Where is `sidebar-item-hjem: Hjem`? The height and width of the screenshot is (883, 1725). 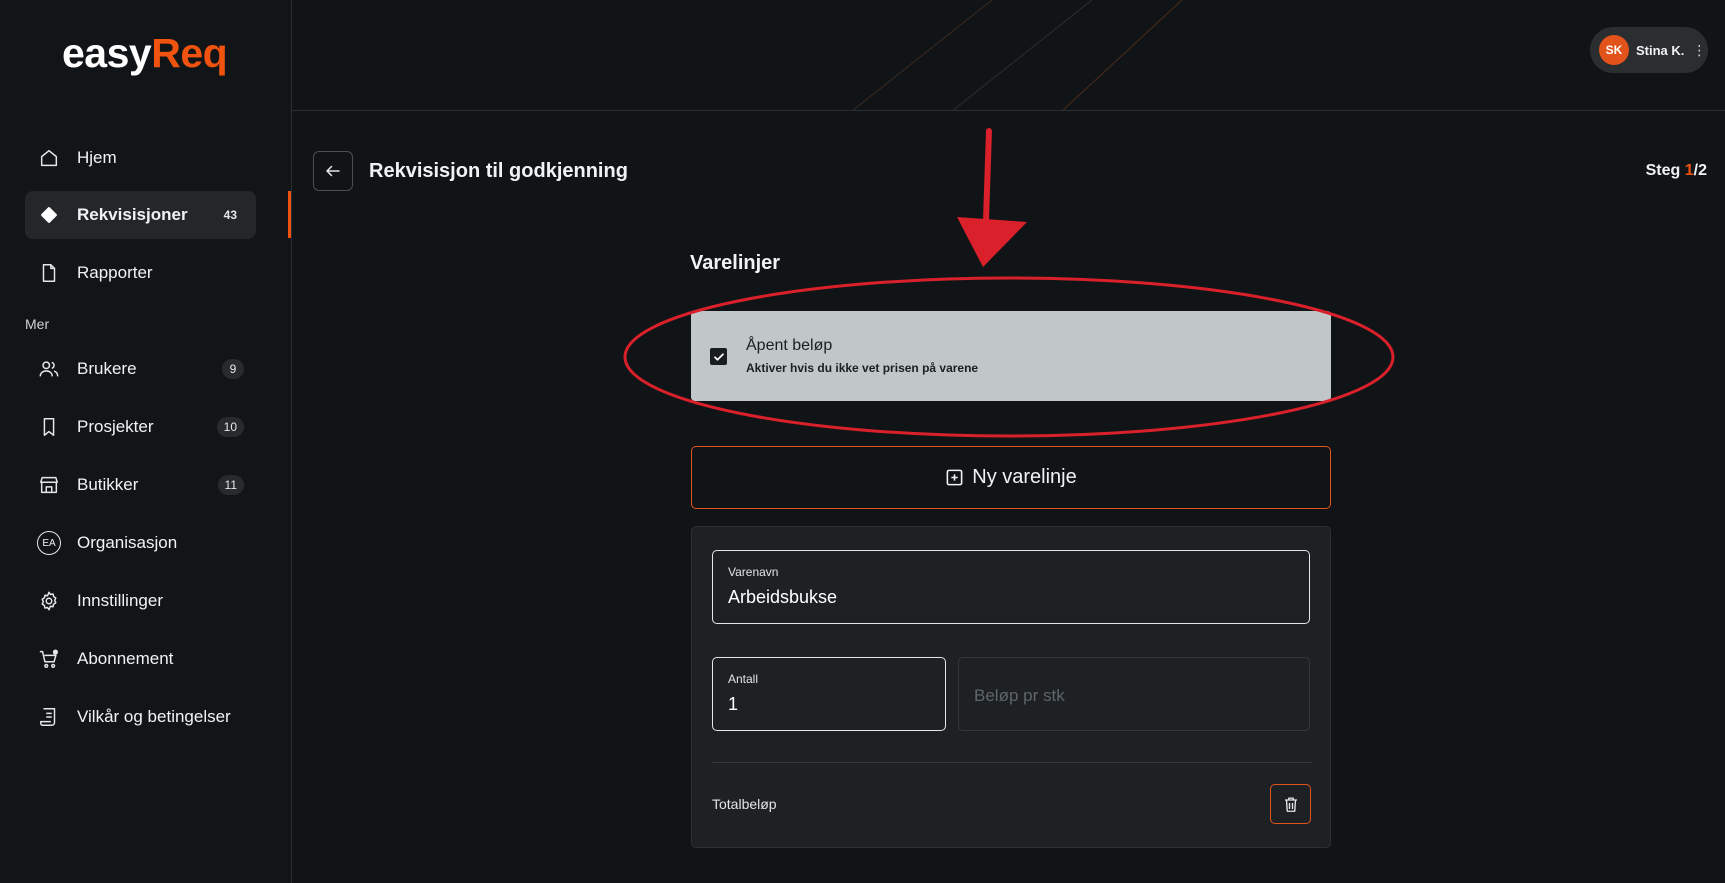 sidebar-item-hjem: Hjem is located at coordinates (140, 158).